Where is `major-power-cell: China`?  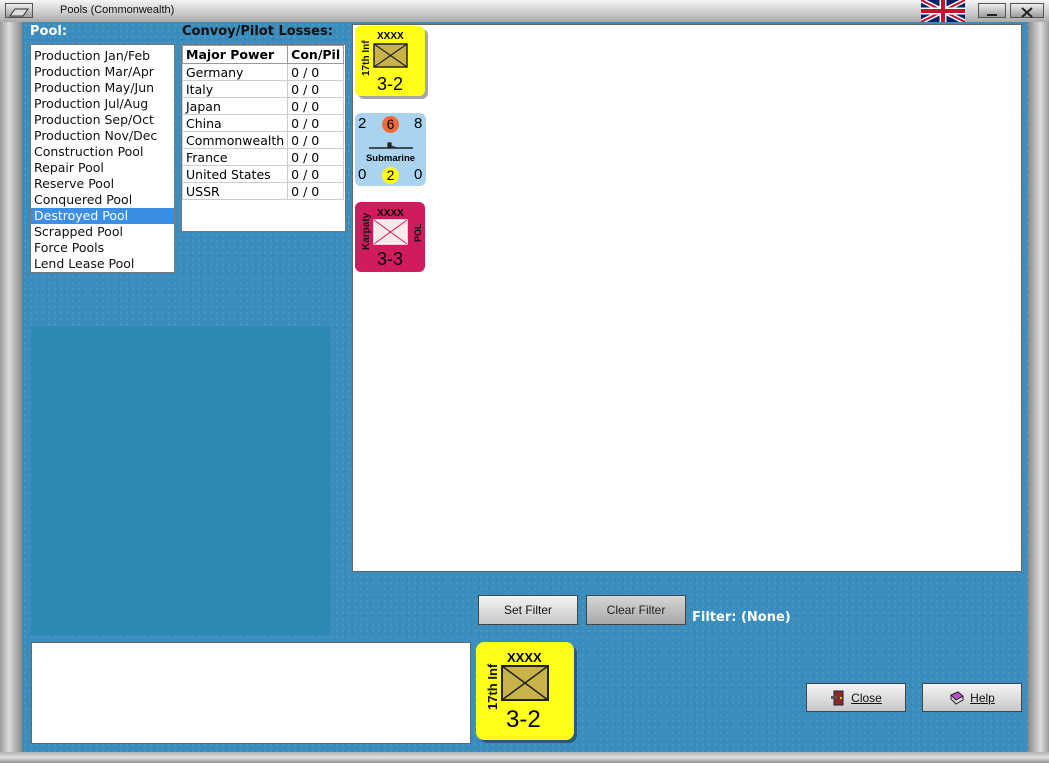 major-power-cell: China is located at coordinates (235, 123).